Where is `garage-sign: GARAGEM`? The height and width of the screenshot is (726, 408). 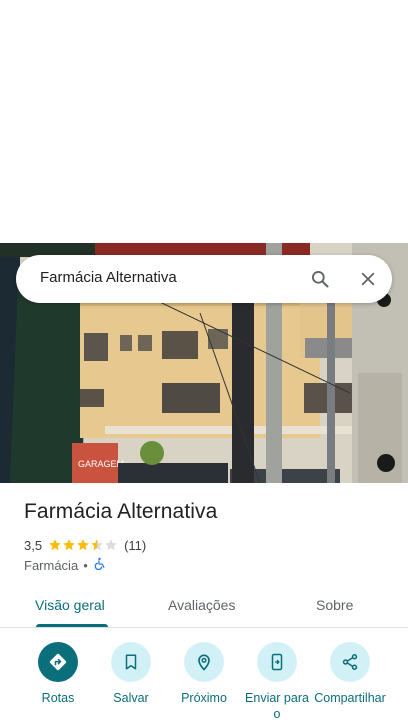 garage-sign: GARAGEM is located at coordinates (101, 464).